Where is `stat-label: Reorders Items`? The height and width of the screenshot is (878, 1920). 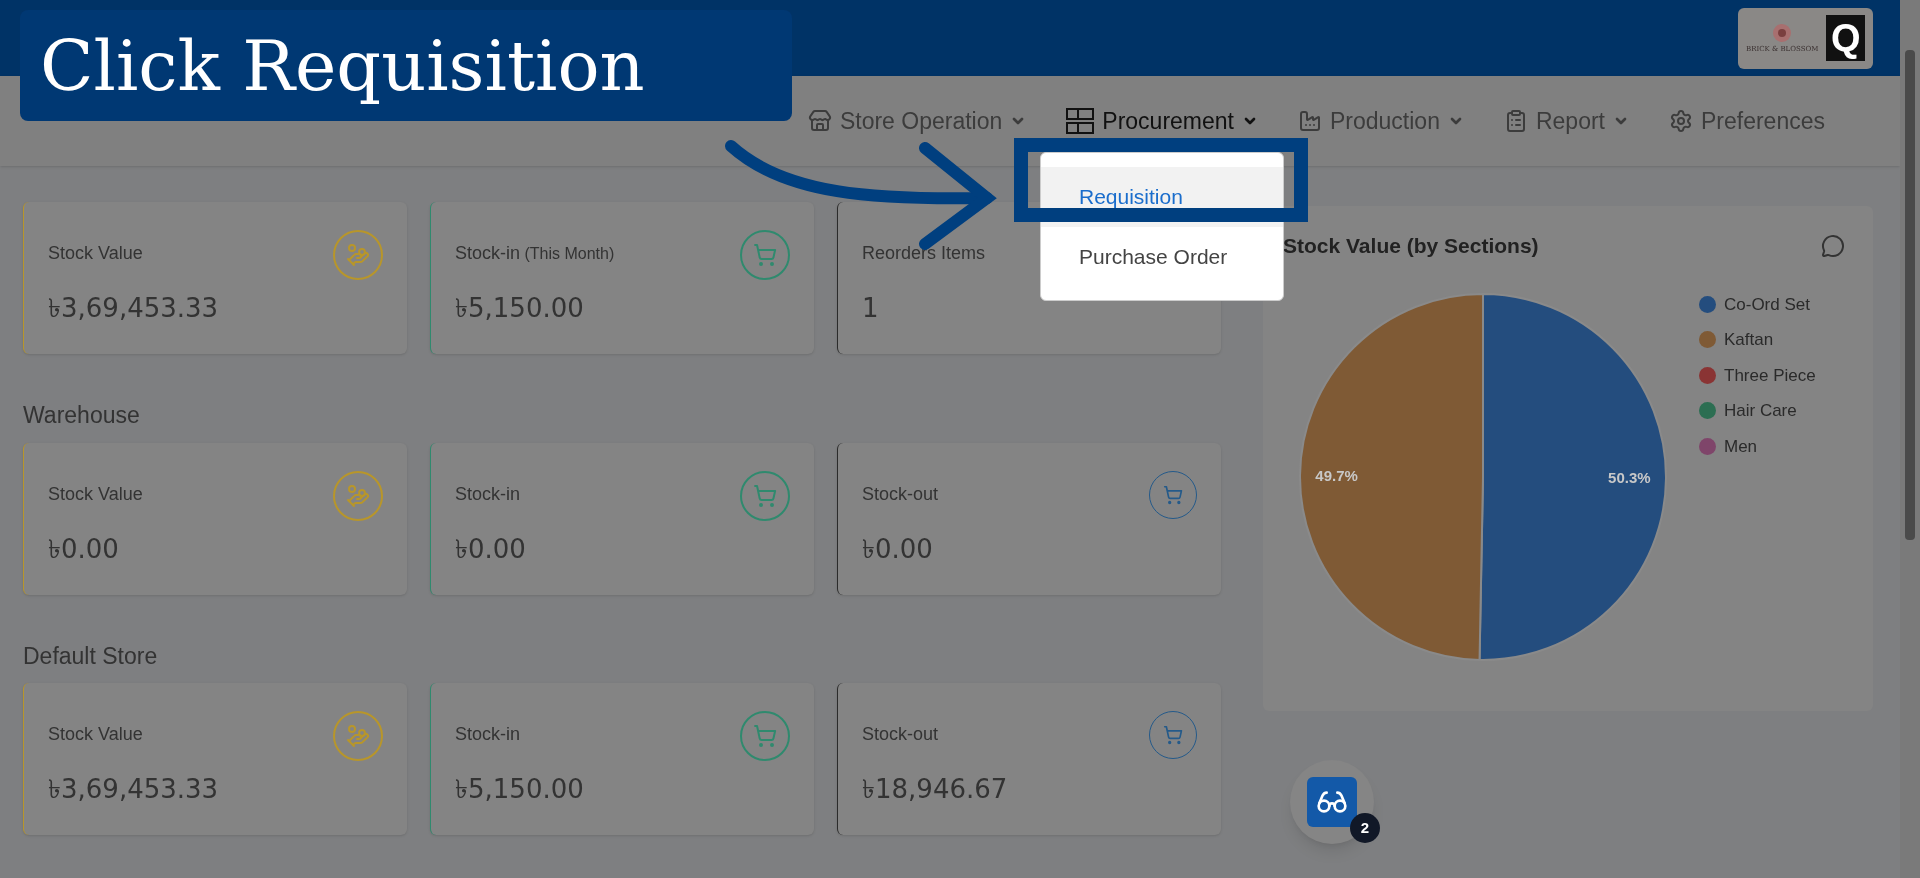 stat-label: Reorders Items is located at coordinates (924, 253).